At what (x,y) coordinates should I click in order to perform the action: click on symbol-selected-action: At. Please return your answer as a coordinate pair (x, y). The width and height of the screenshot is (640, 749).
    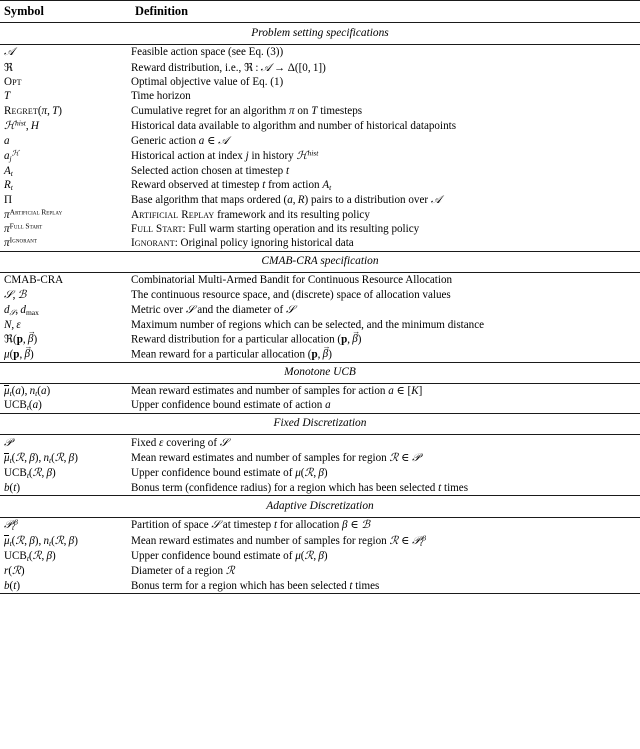
    Looking at the image, I should click on (8, 171).